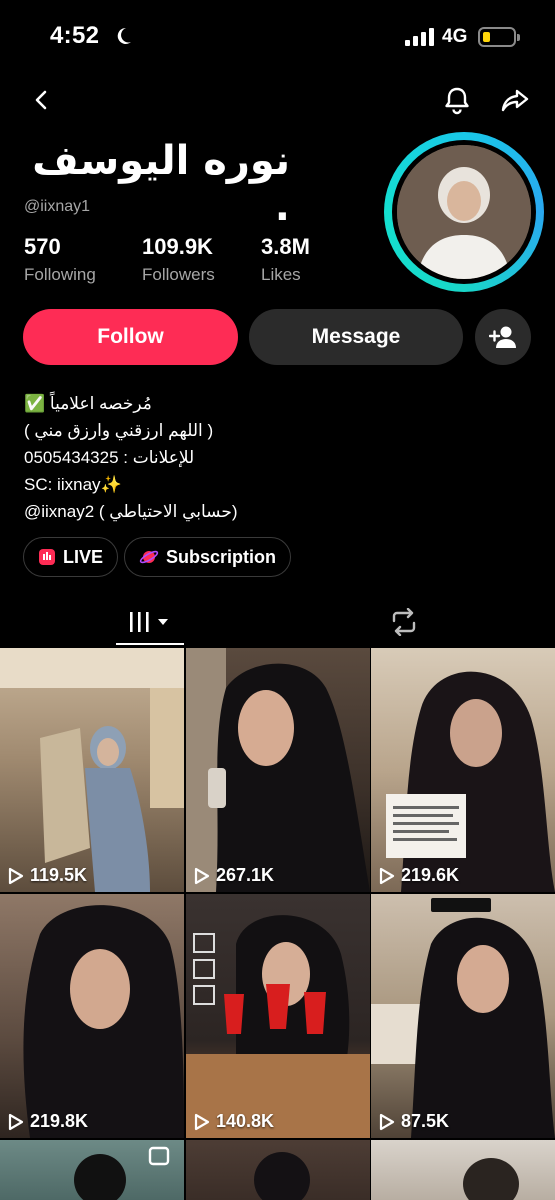 The width and height of the screenshot is (555, 1200). What do you see at coordinates (83, 556) in the screenshot?
I see `live-label: LIVE` at bounding box center [83, 556].